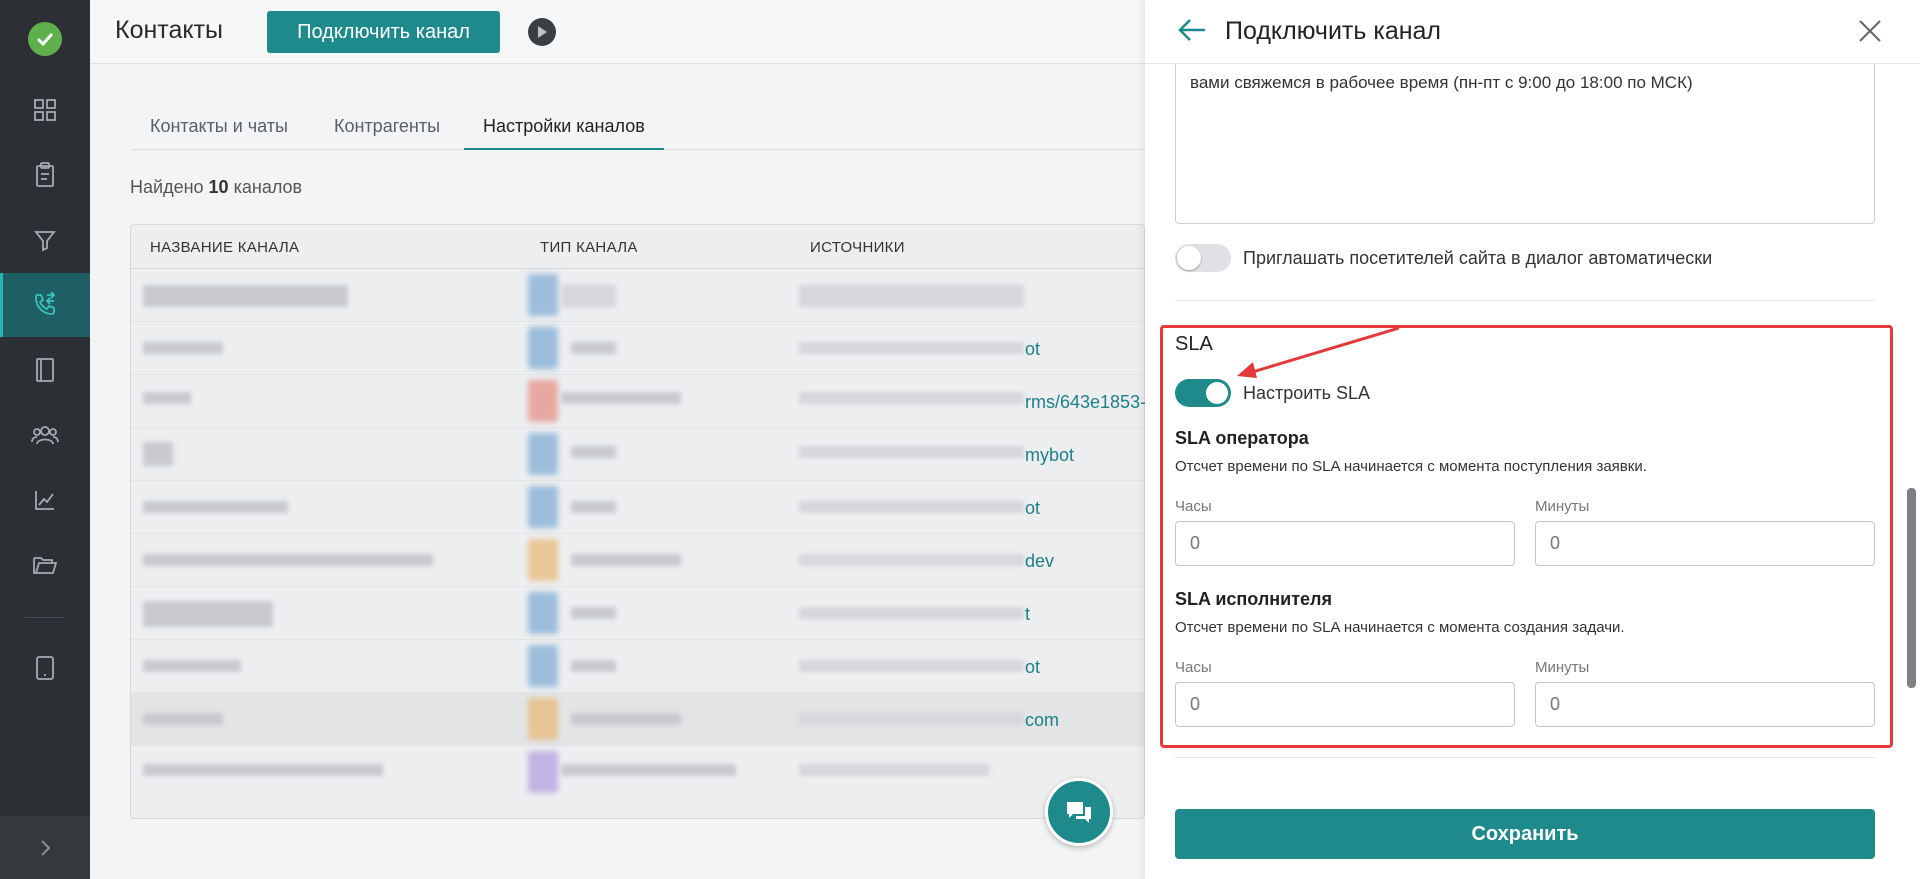 Image resolution: width=1920 pixels, height=879 pixels. What do you see at coordinates (1027, 614) in the screenshot?
I see `source-text: t` at bounding box center [1027, 614].